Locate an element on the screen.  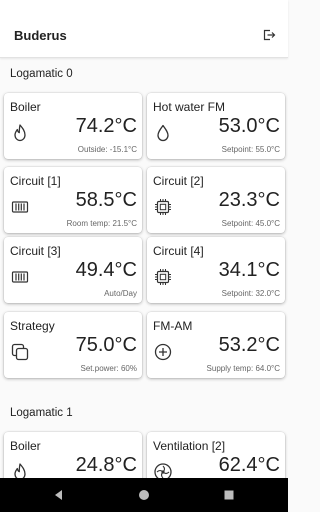
flame-icon is located at coordinates (20, 133).